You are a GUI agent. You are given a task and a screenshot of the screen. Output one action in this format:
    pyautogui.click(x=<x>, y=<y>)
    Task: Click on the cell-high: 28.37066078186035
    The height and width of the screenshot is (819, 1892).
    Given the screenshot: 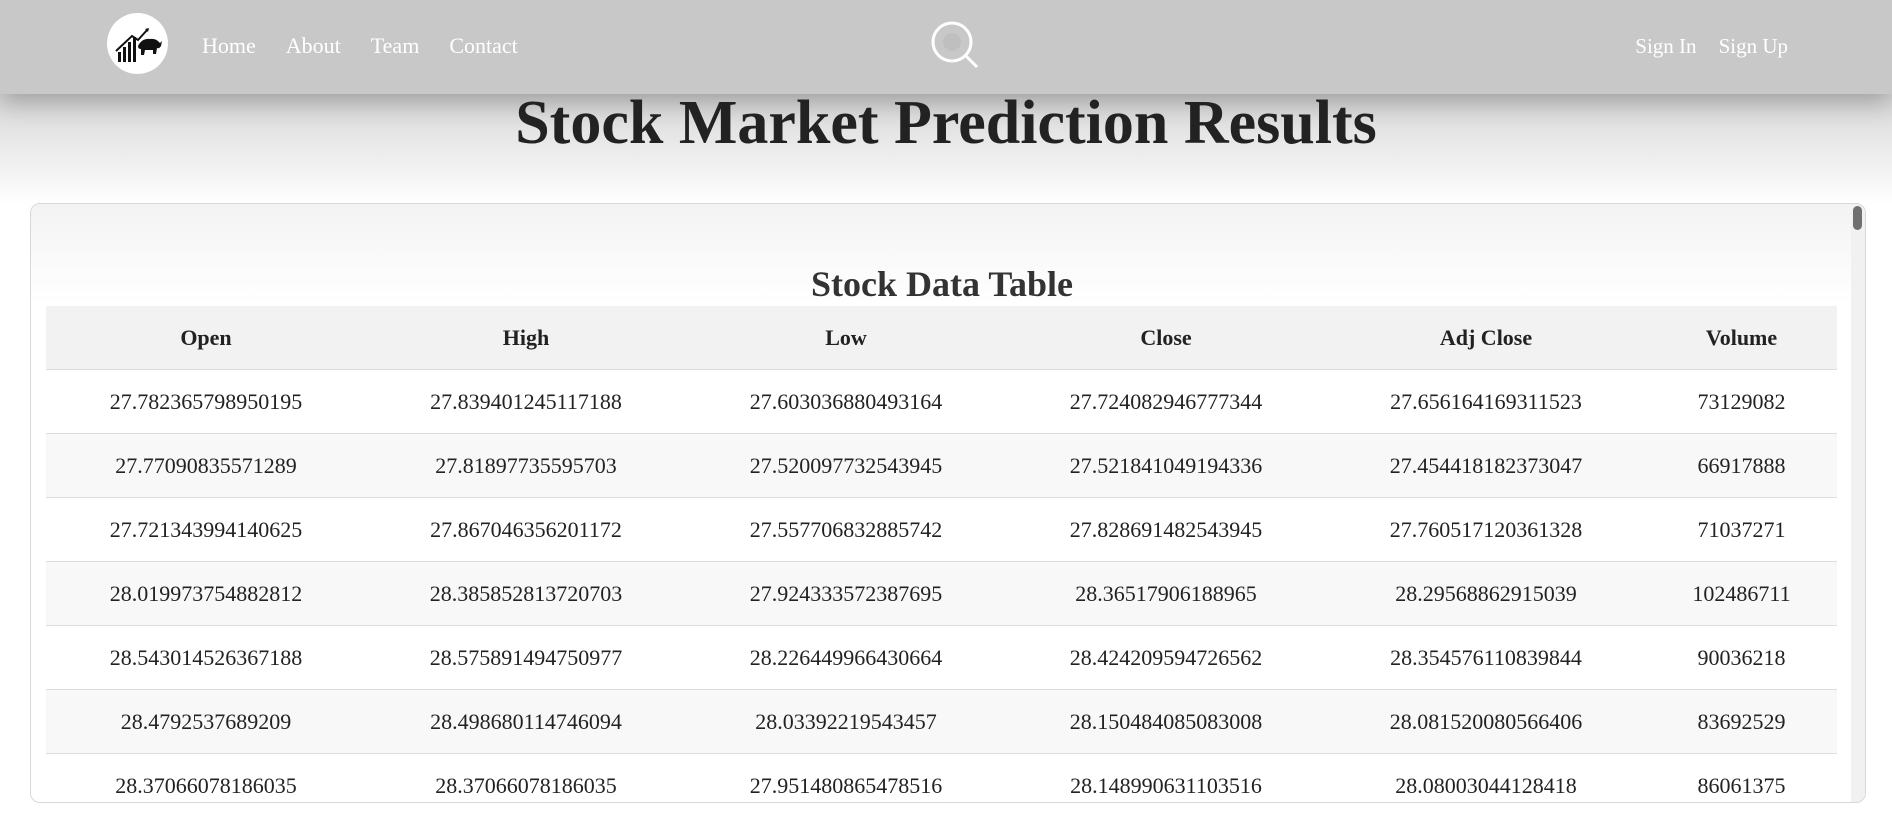 What is the action you would take?
    pyautogui.click(x=526, y=777)
    